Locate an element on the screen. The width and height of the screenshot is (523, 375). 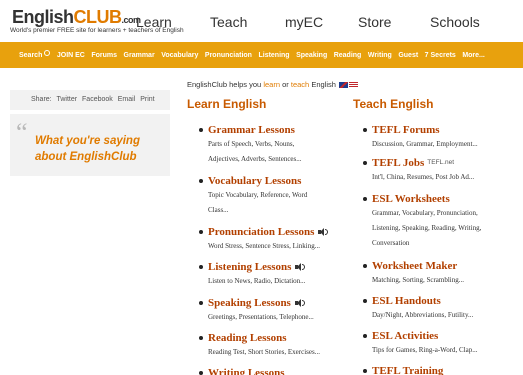
nav-store: Store is located at coordinates (374, 22).